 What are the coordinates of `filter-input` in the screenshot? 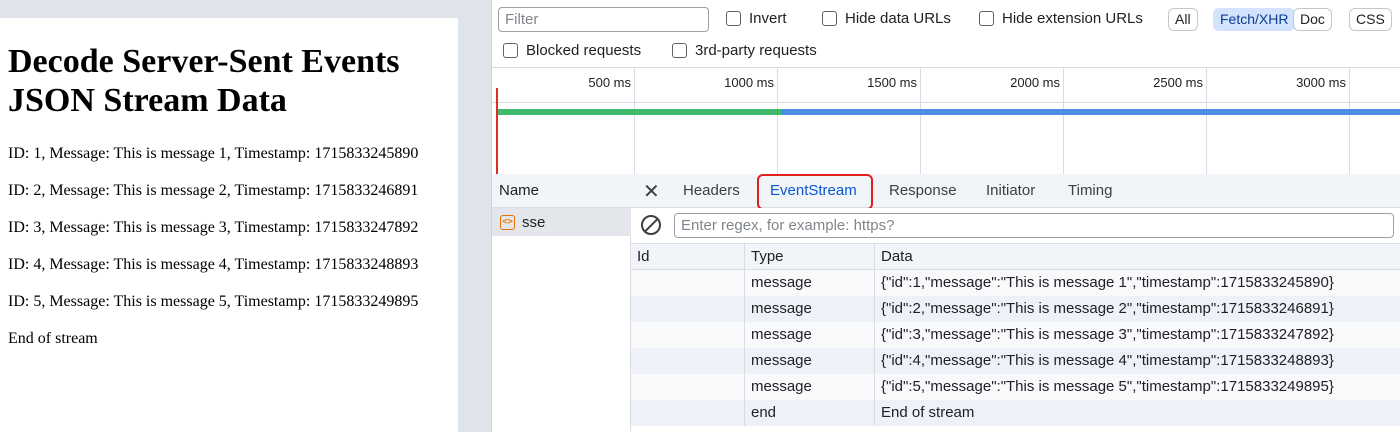 It's located at (603, 19).